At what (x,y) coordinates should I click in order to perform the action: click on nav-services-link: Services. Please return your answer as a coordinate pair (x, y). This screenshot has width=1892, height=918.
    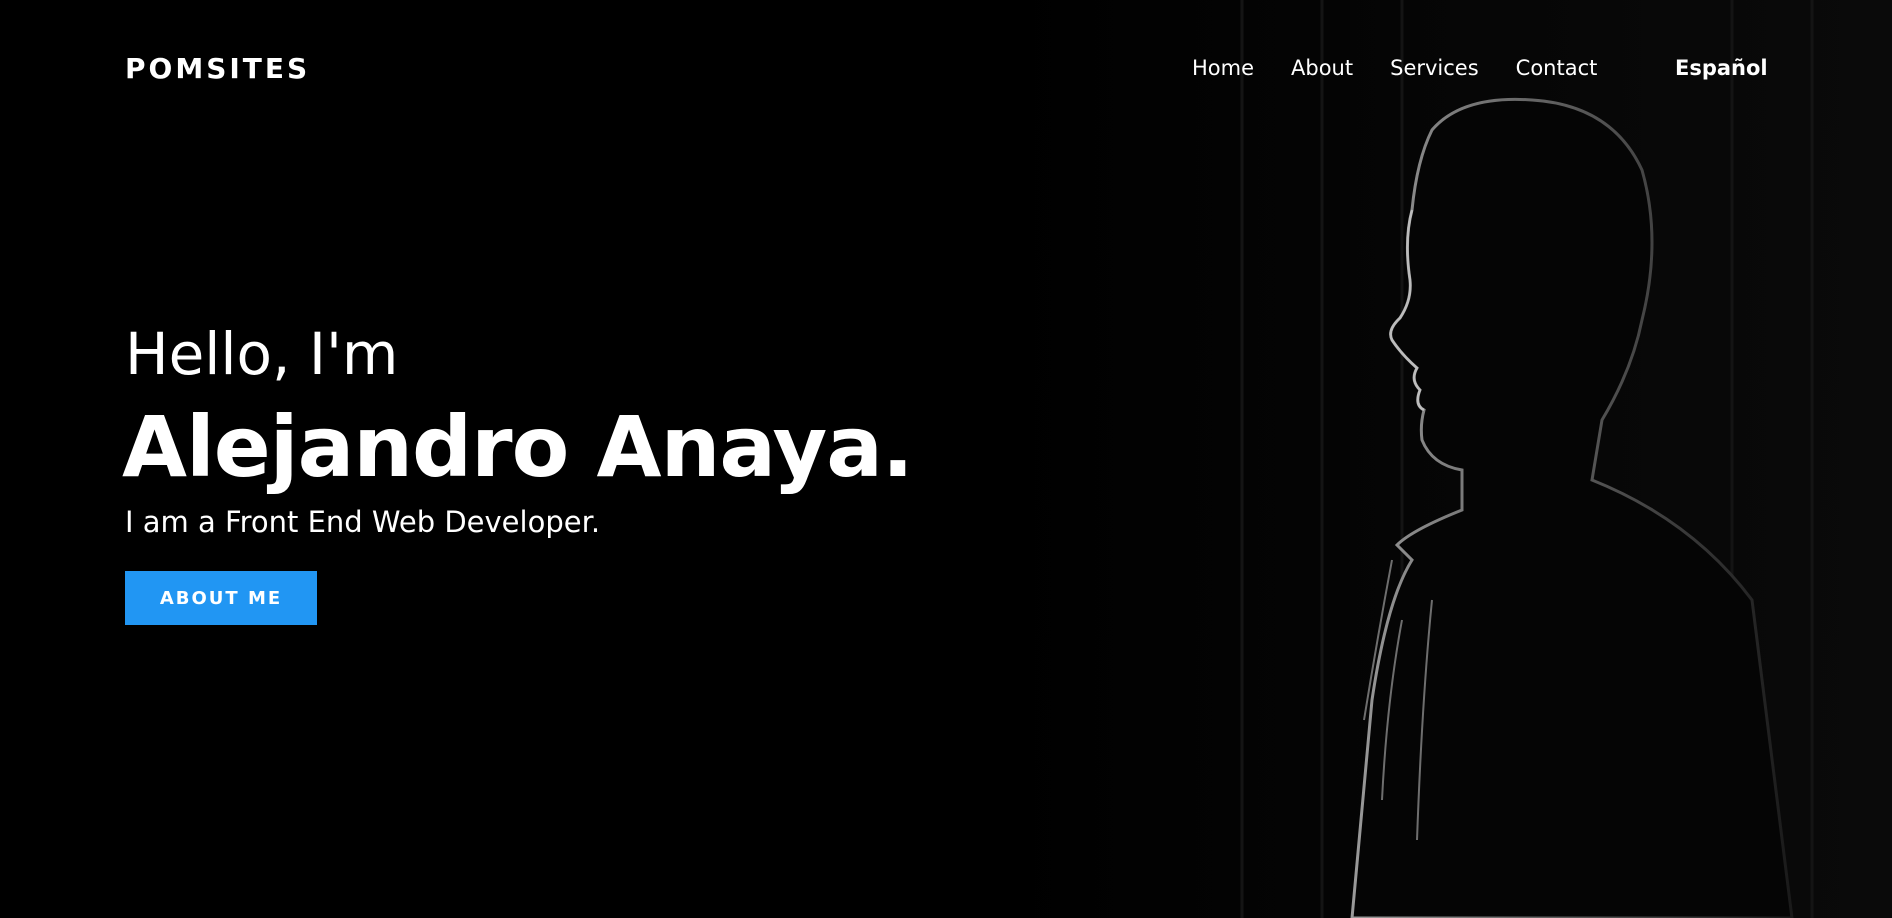
    Looking at the image, I should click on (1434, 68).